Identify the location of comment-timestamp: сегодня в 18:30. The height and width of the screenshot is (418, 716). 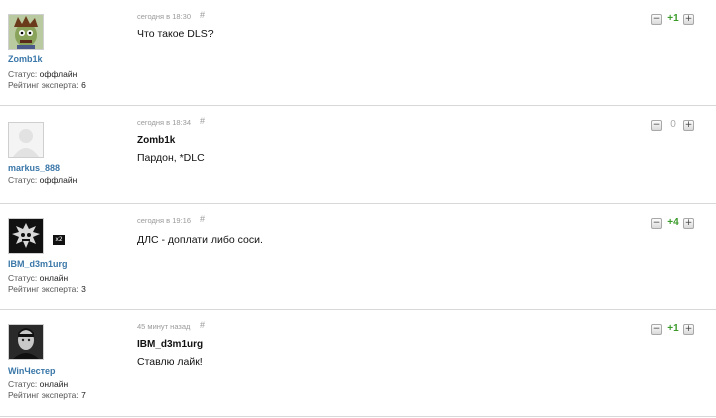
(164, 16).